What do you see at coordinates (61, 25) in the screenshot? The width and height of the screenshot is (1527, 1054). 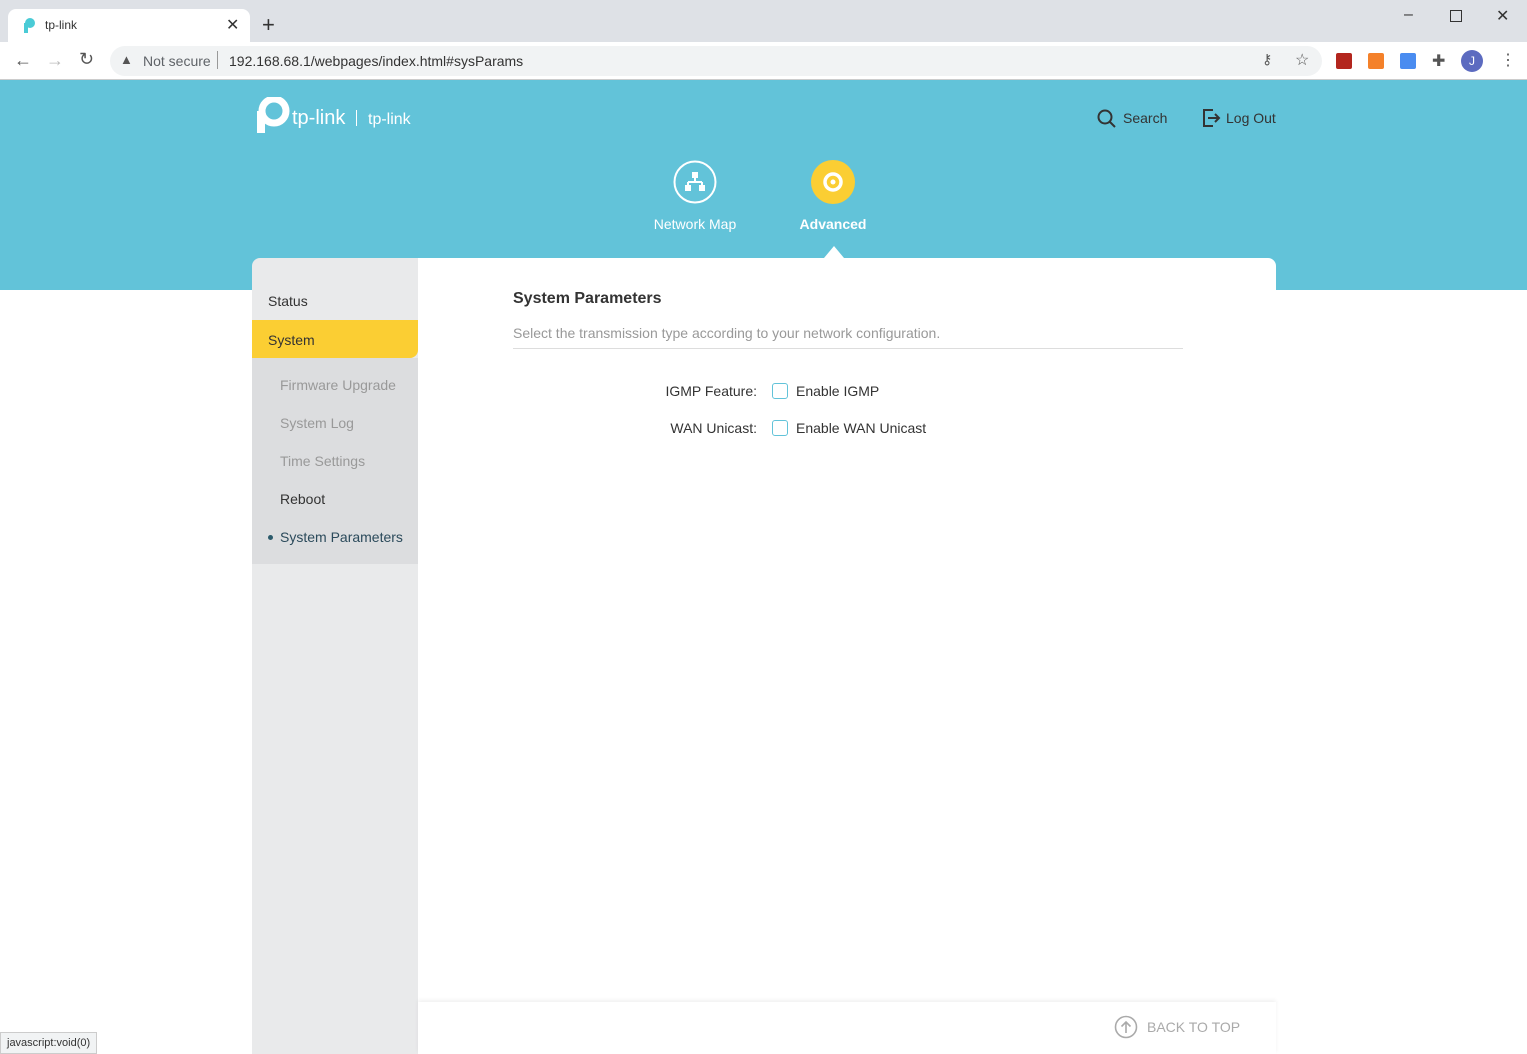 I see `tab-title: tp-link` at bounding box center [61, 25].